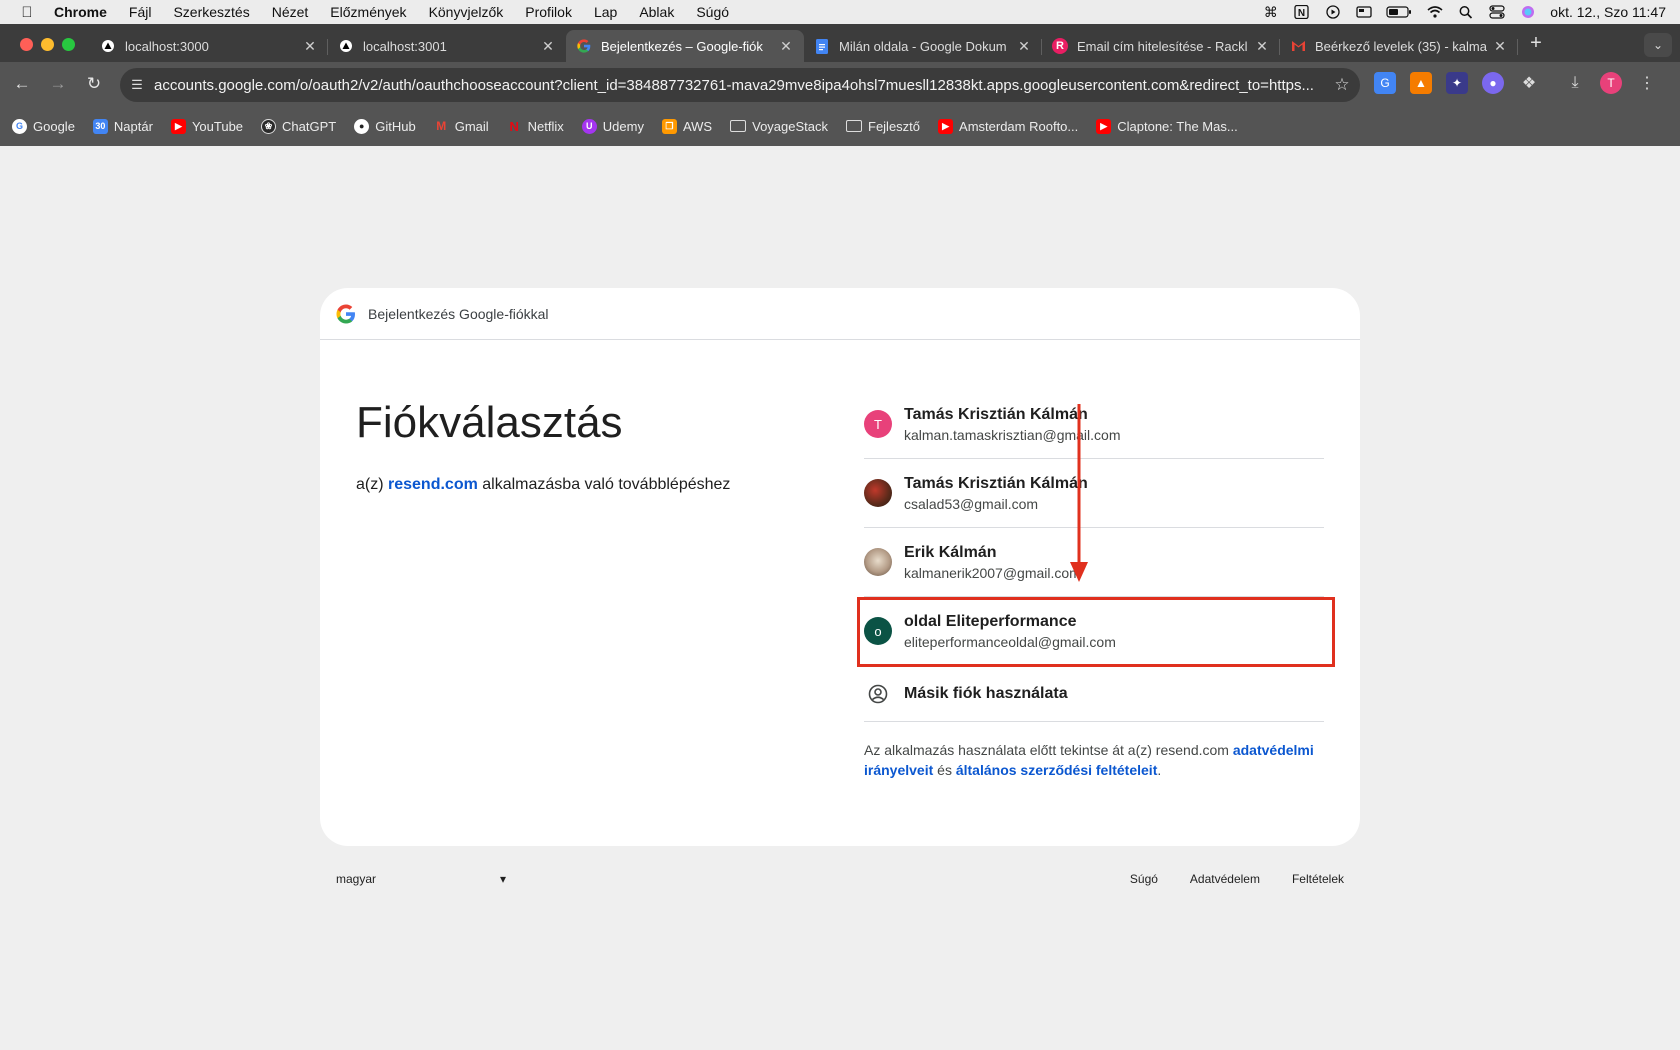  Describe the element at coordinates (1434, 12) in the screenshot. I see `wifi-icon` at that location.